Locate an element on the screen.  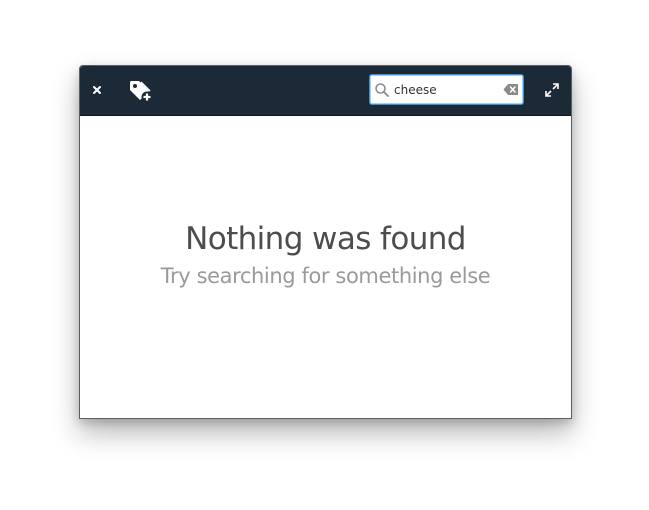
close-icon is located at coordinates (97, 90).